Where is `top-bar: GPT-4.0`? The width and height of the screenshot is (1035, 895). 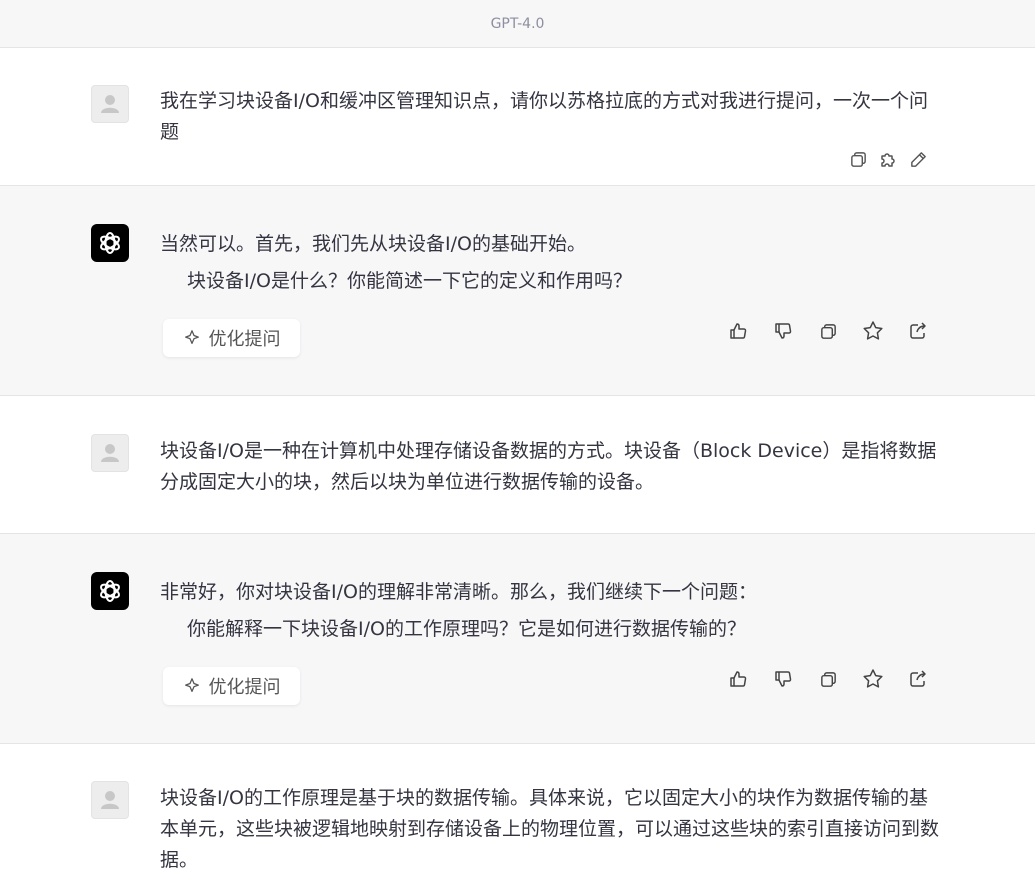
top-bar: GPT-4.0 is located at coordinates (517, 24).